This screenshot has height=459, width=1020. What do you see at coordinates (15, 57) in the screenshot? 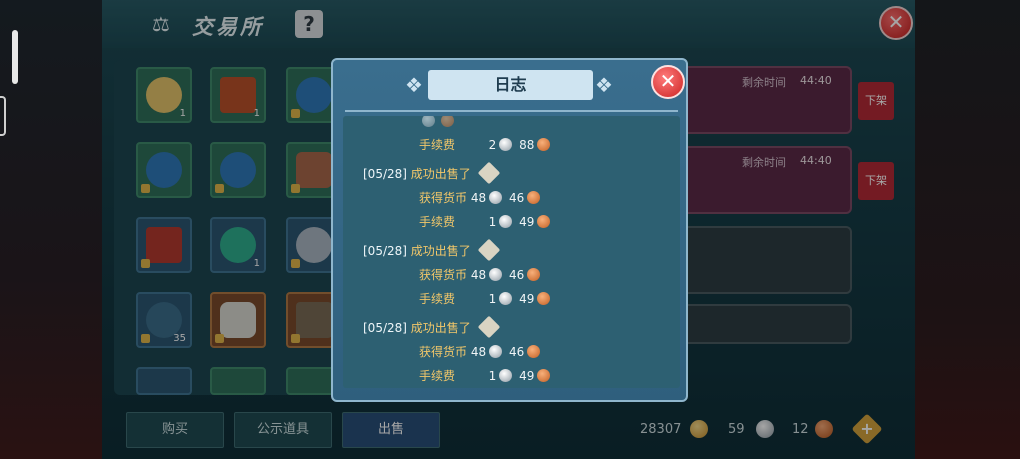
I see `status-pill` at bounding box center [15, 57].